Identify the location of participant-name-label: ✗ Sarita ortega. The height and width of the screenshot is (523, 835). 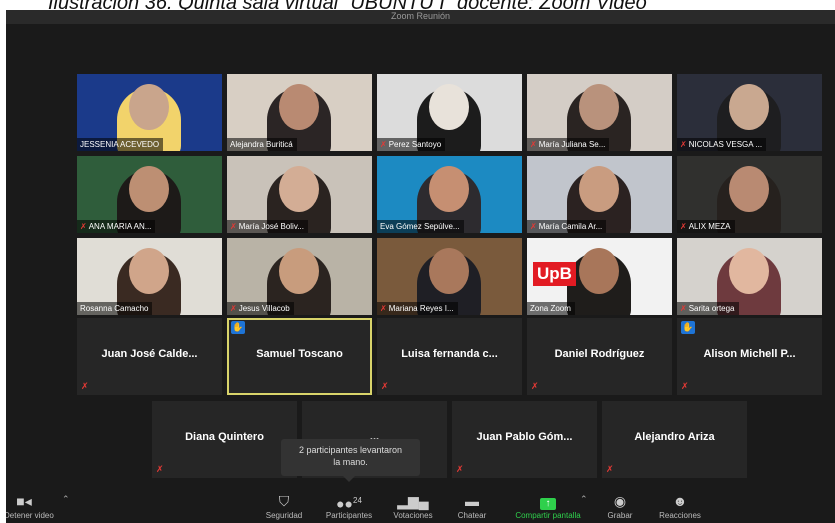
(708, 308).